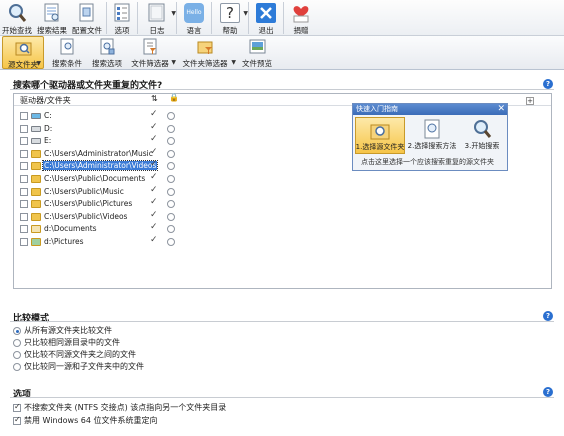  I want to click on quickstart-step-3: 3.开始搜索, so click(482, 135).